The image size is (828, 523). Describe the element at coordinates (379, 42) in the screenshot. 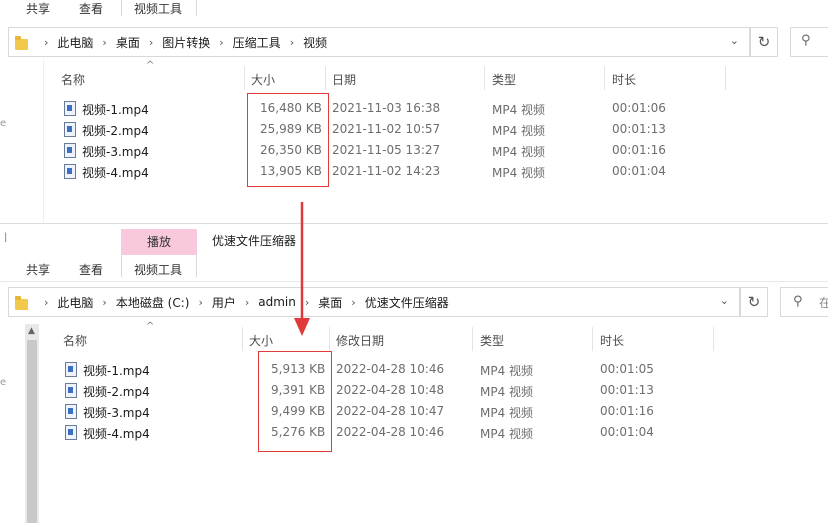

I see `address-bar: › 此电脑 › 桌面 › 图片转换 › 压缩工具 › 视频 ⌄` at that location.